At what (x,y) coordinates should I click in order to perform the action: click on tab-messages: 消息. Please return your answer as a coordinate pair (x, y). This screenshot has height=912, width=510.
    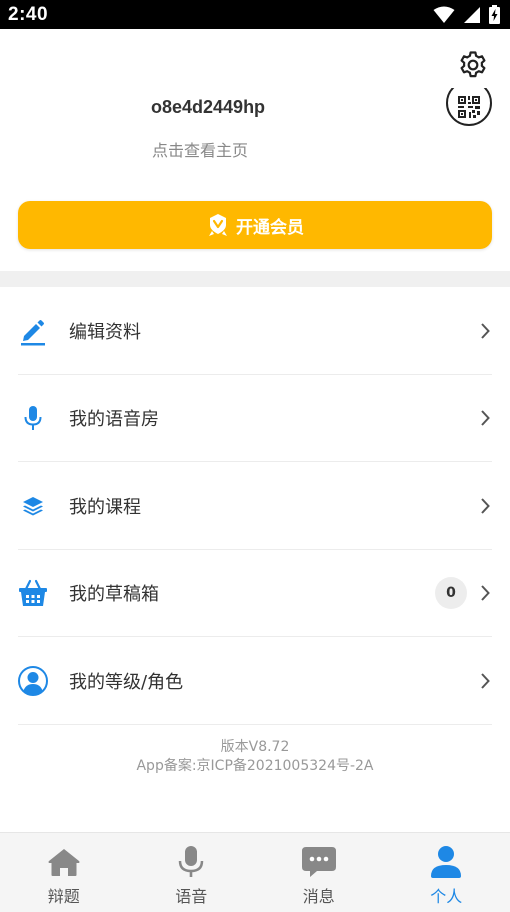
    Looking at the image, I should click on (319, 872).